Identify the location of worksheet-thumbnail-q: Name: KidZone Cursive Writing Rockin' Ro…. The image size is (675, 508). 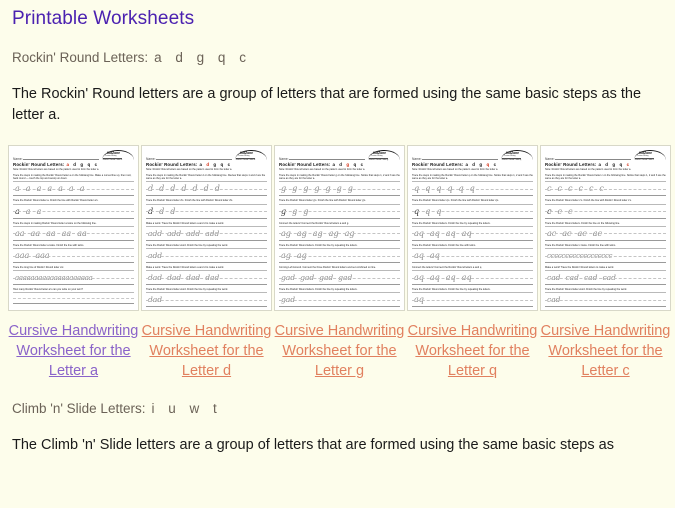
(472, 228).